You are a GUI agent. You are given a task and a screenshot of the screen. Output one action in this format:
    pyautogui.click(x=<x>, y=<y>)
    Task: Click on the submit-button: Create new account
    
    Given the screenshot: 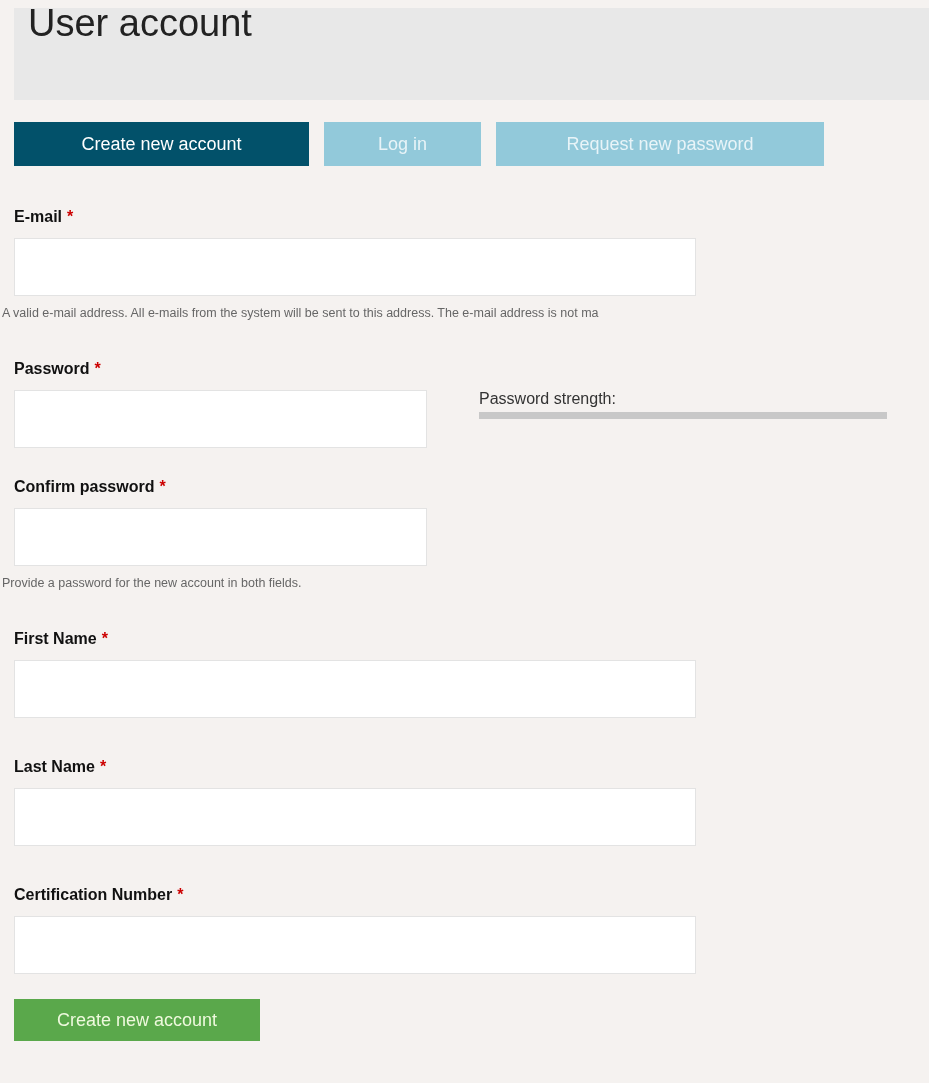 What is the action you would take?
    pyautogui.click(x=137, y=1020)
    